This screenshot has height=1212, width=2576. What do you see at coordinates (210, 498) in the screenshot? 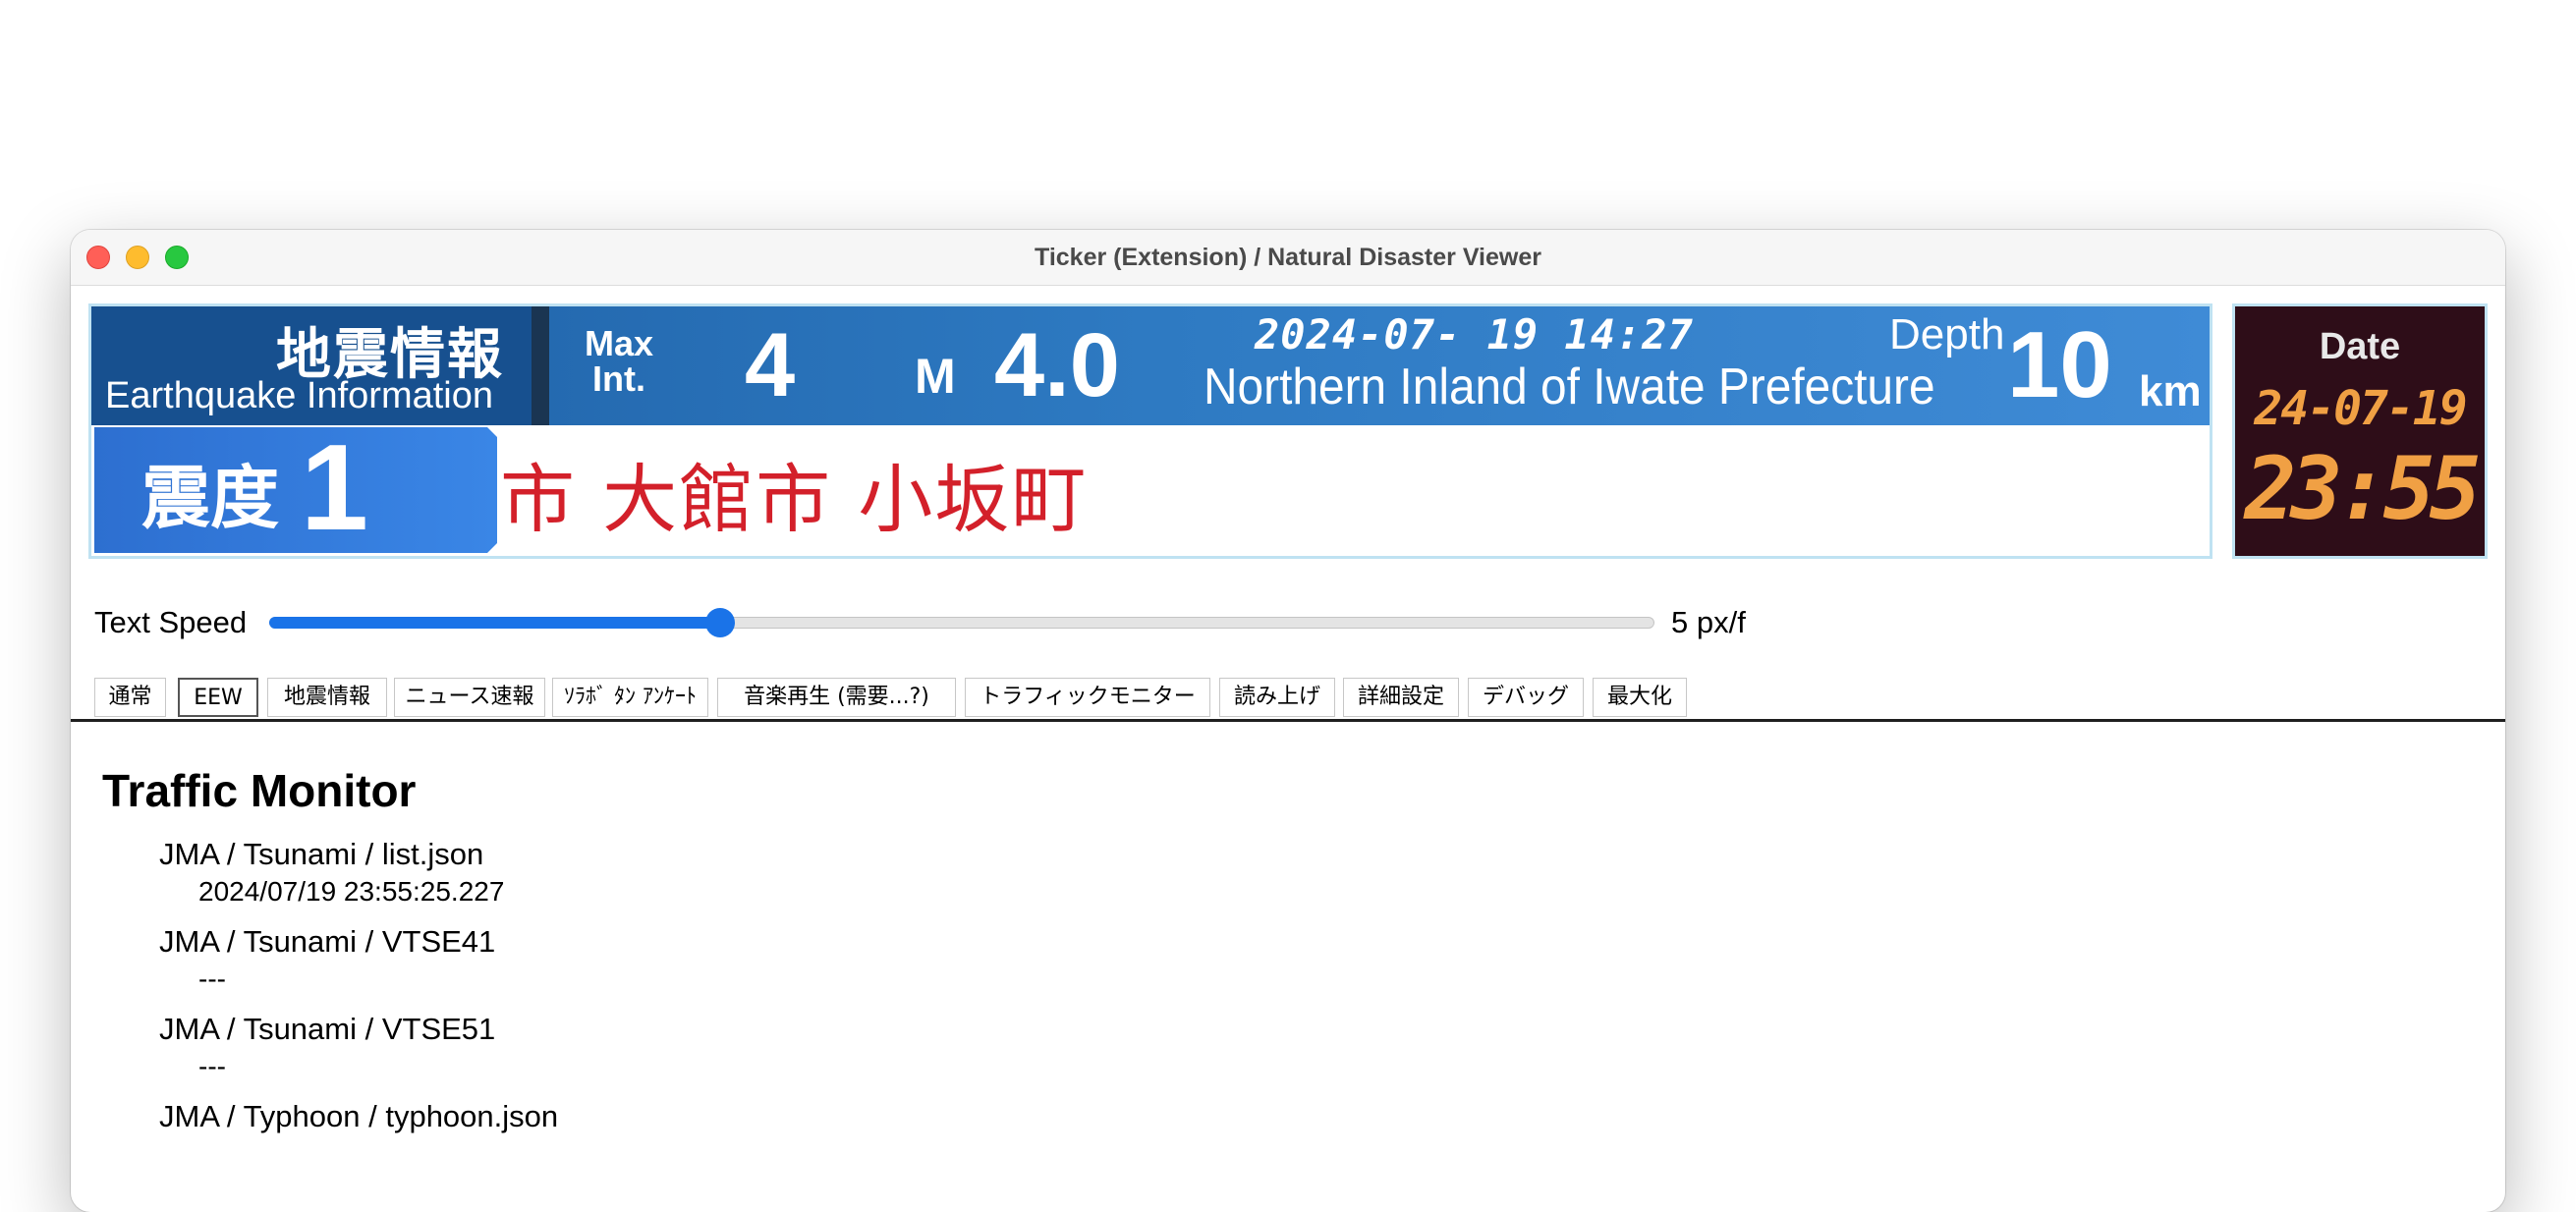
I see `intensity-label: 震度` at bounding box center [210, 498].